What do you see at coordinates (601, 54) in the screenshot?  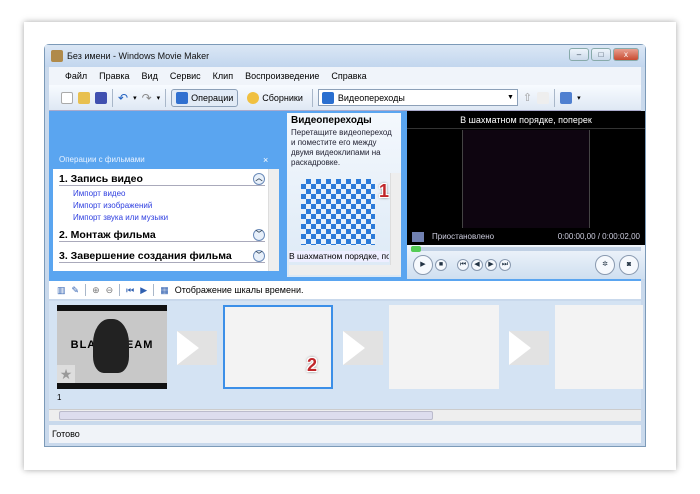 I see `maximize-button: □` at bounding box center [601, 54].